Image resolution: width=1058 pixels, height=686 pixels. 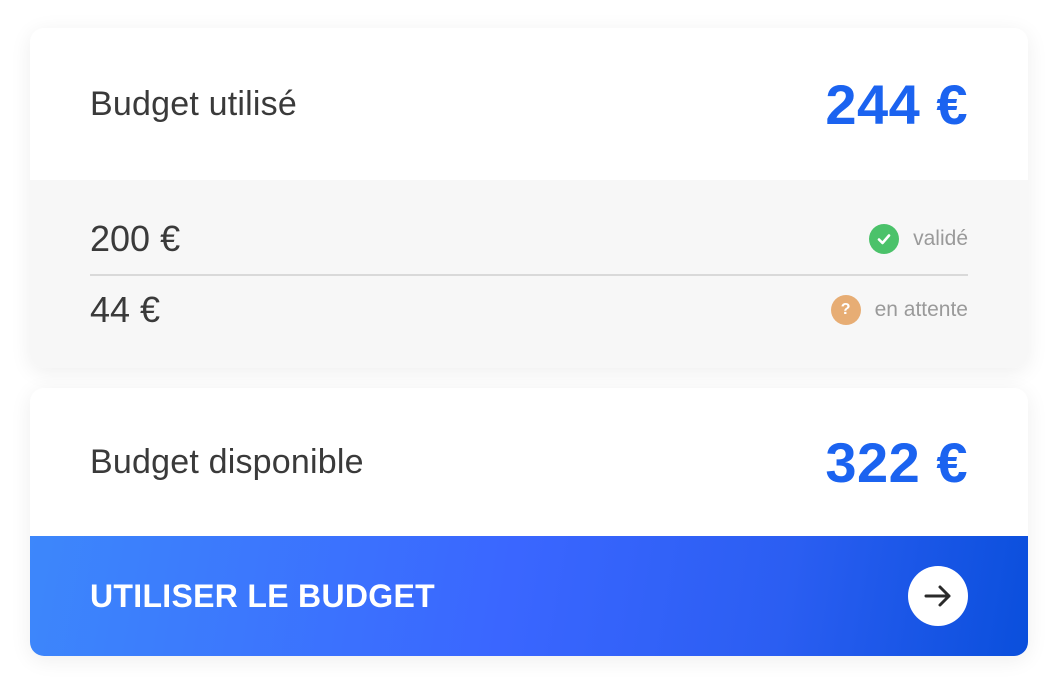 I want to click on status-pending-label: en attente, so click(x=921, y=309).